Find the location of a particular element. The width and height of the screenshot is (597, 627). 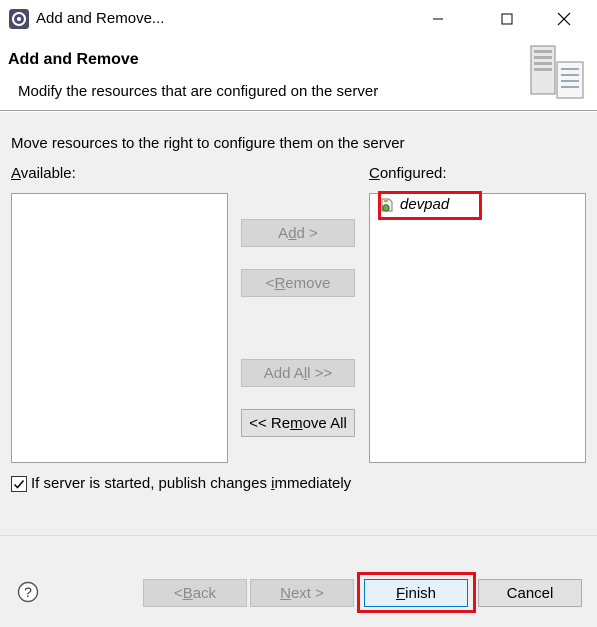

help-icon: ? is located at coordinates (28, 592).